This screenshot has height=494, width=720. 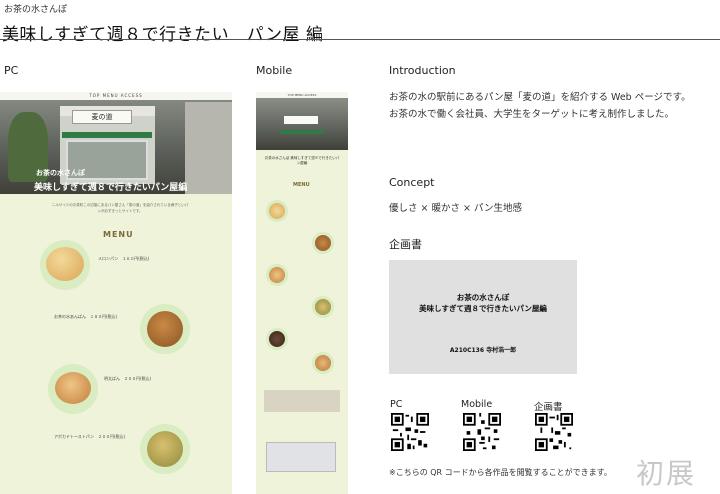 I want to click on logo-watermark: 初展, so click(x=666, y=473).